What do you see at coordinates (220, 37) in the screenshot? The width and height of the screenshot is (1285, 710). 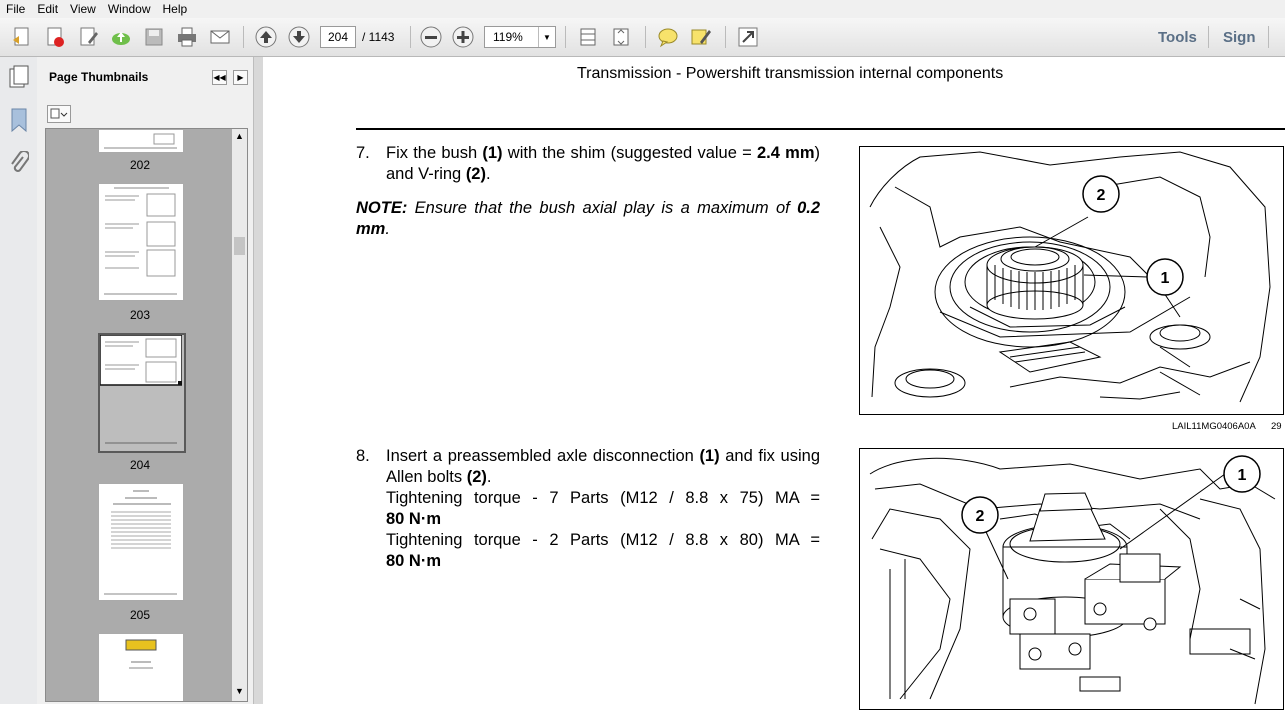 I see `email-icon` at bounding box center [220, 37].